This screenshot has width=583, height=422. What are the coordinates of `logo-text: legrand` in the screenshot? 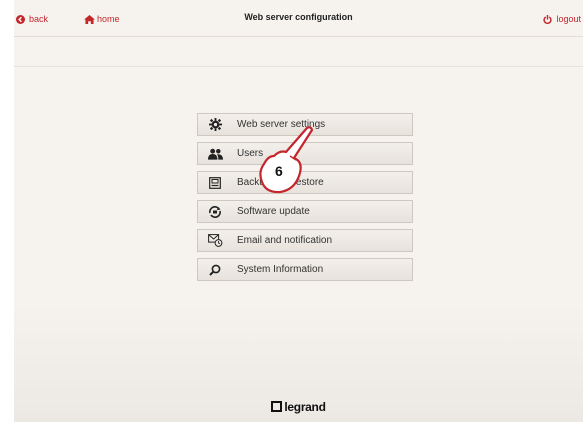 It's located at (305, 407).